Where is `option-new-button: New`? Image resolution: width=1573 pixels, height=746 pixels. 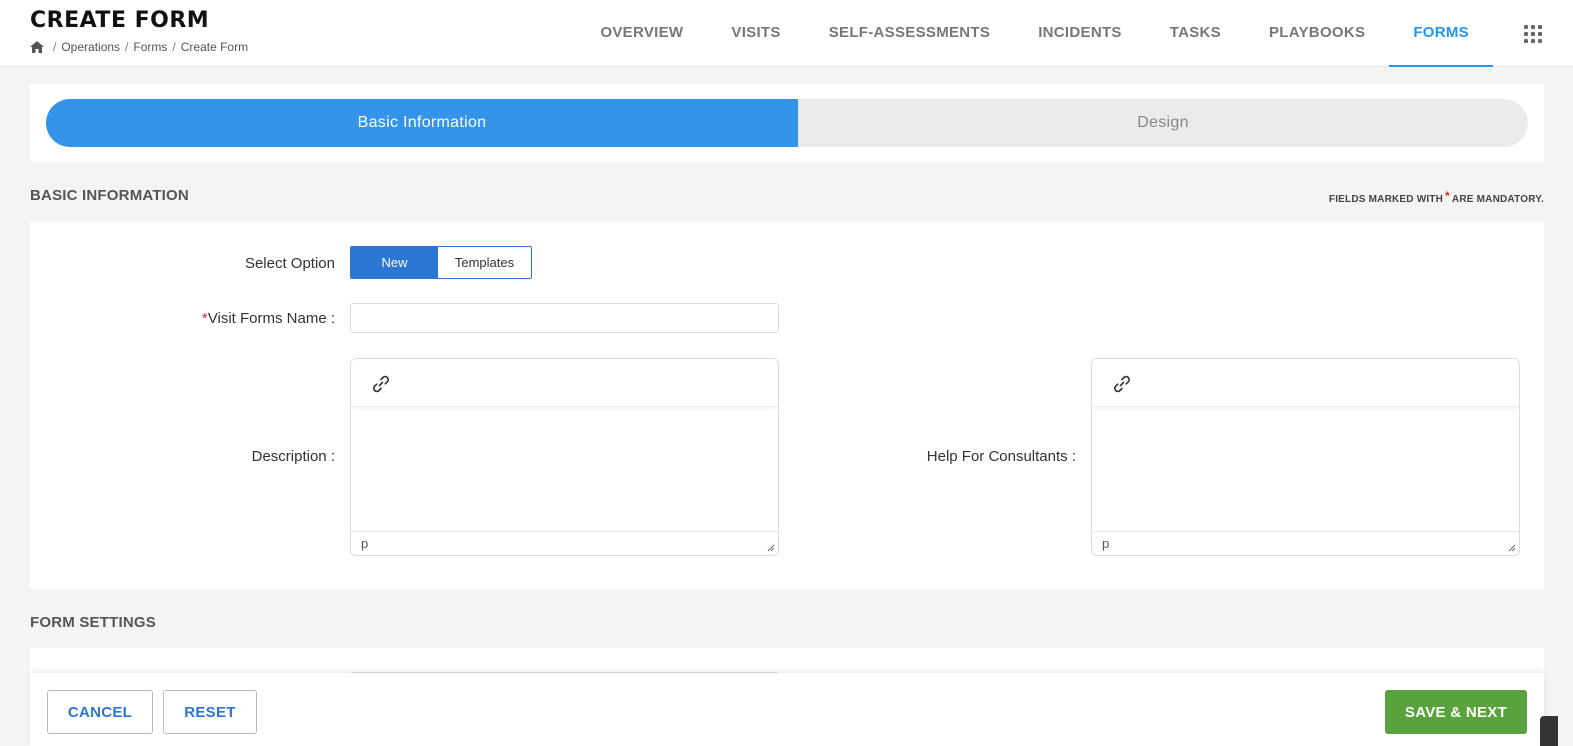 option-new-button: New is located at coordinates (394, 262).